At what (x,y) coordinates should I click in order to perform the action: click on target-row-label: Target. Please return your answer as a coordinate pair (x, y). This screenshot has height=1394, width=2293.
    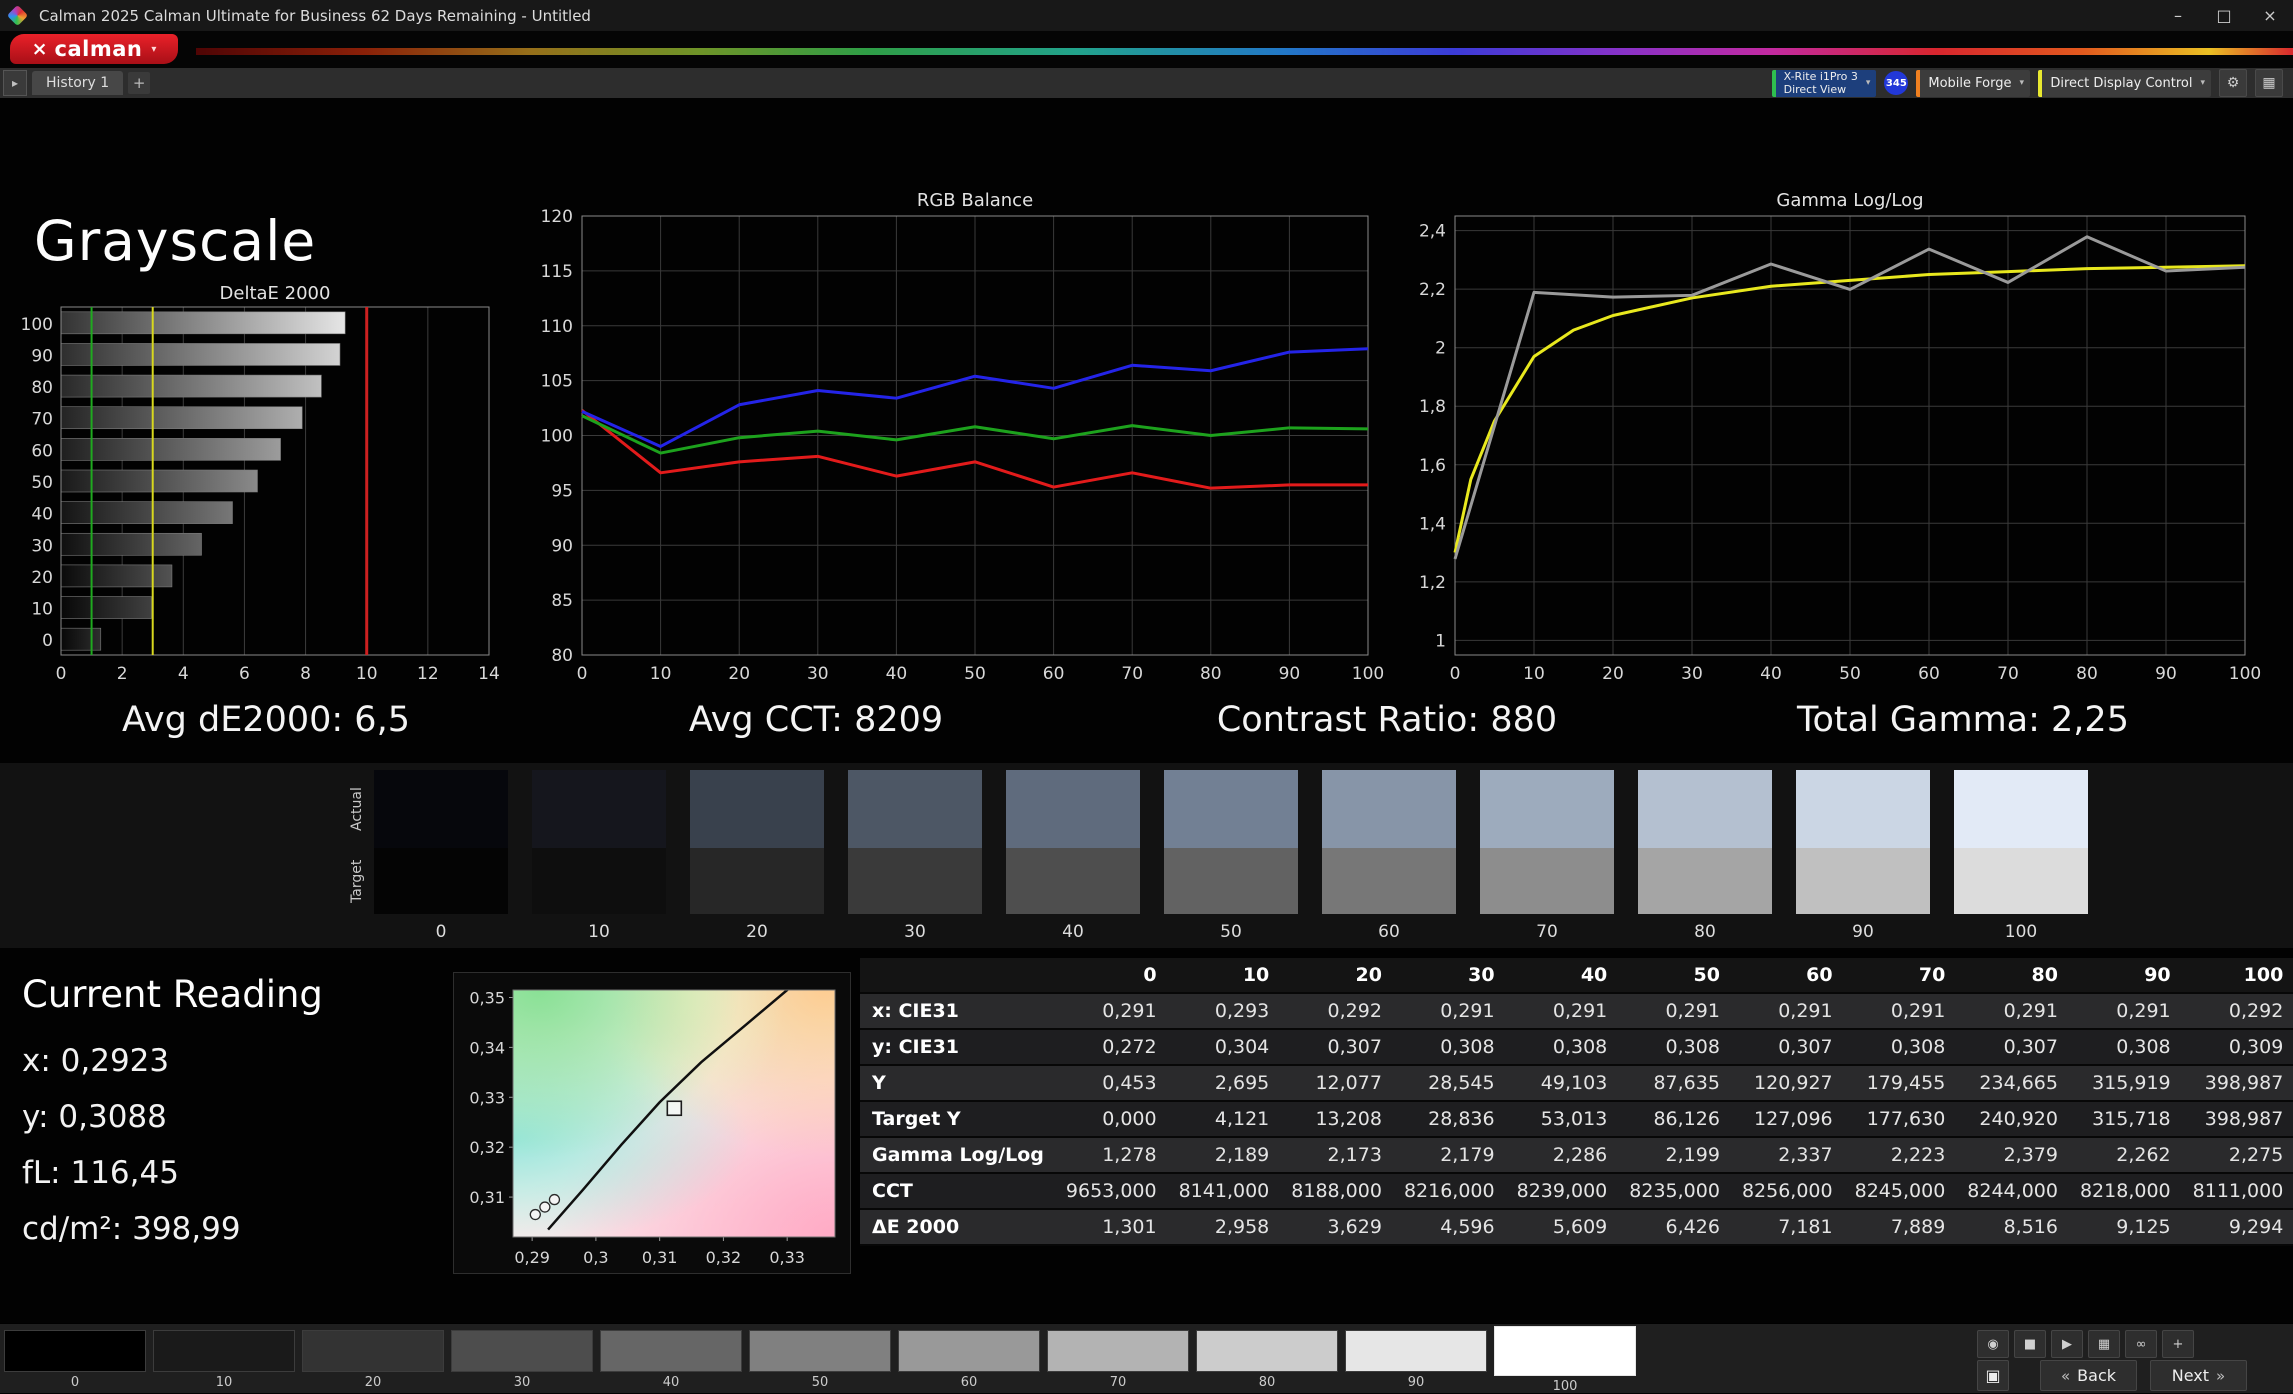
    Looking at the image, I should click on (357, 881).